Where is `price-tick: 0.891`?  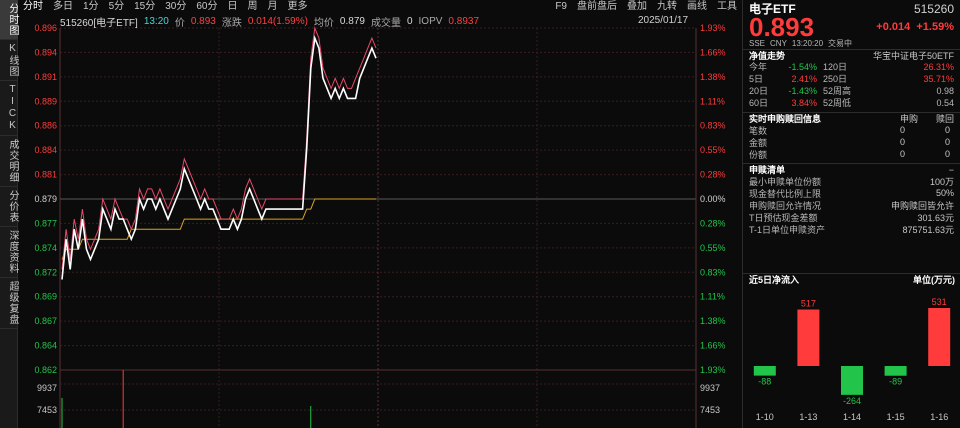
price-tick: 0.891 is located at coordinates (45, 77).